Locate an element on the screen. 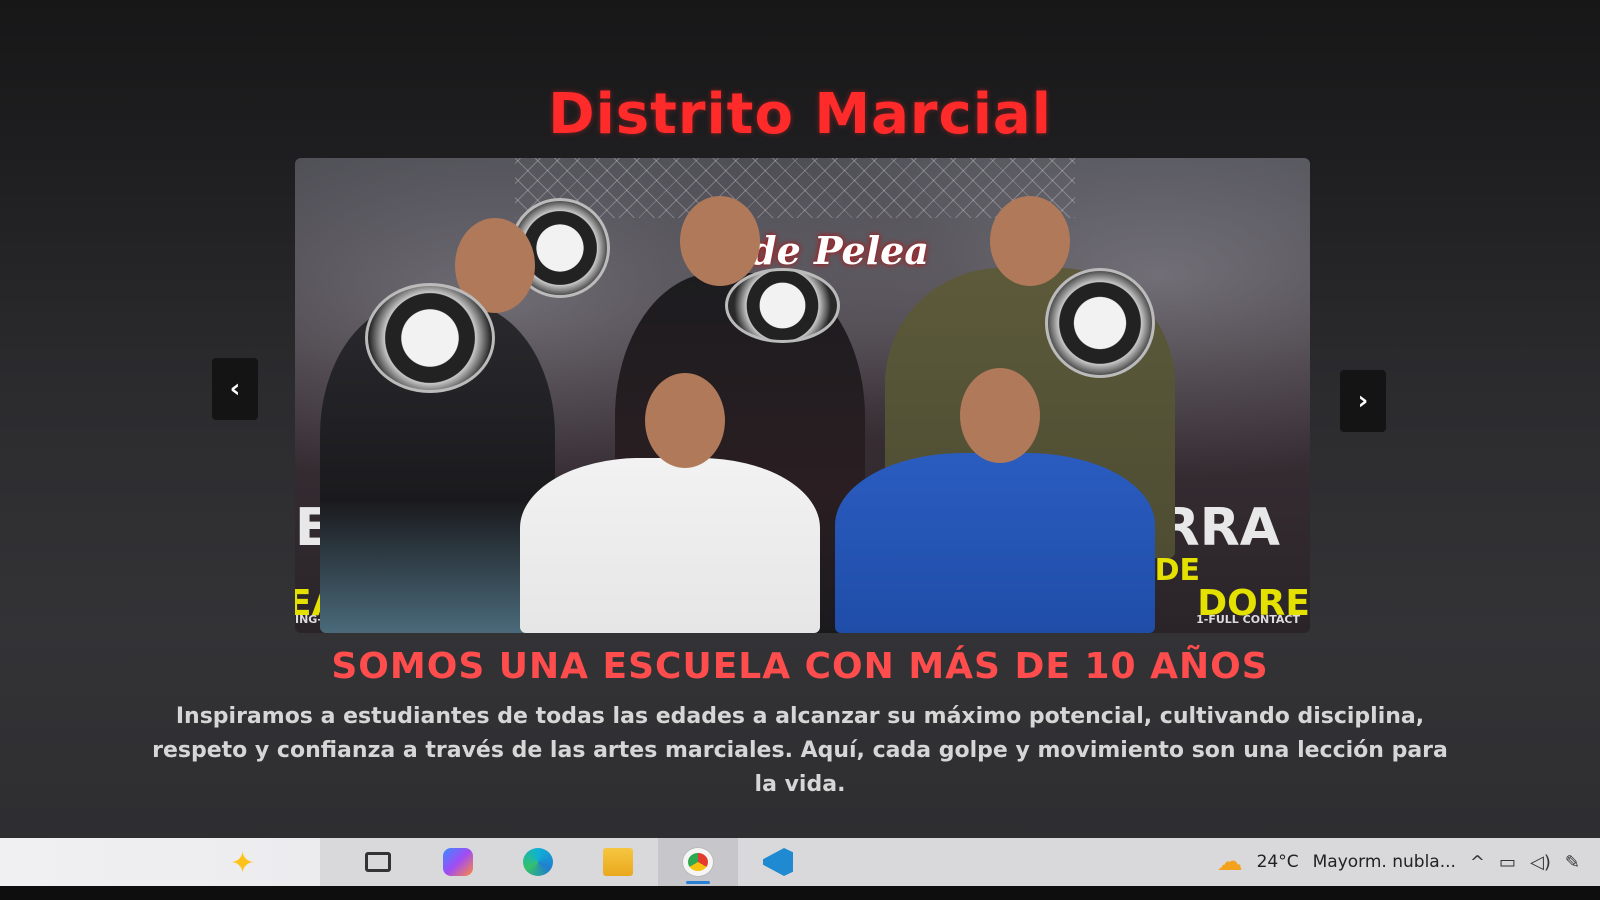 The width and height of the screenshot is (1600, 900). taskbar-search-area: ✦ is located at coordinates (160, 862).